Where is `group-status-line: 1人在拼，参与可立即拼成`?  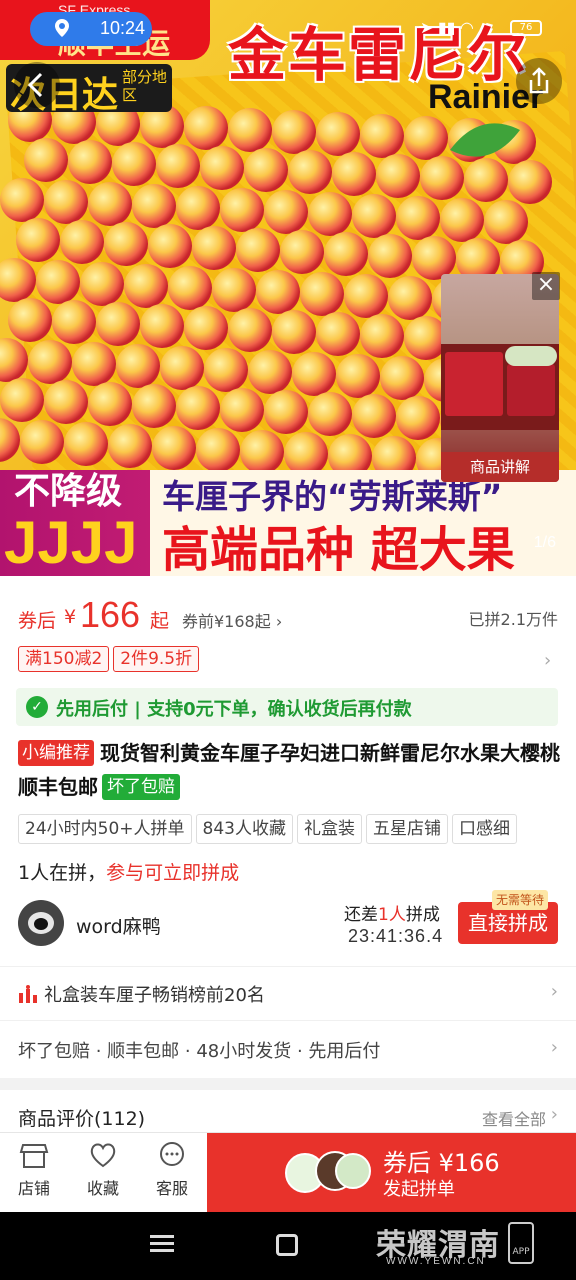
group-status-line: 1人在拼，参与可立即拼成 is located at coordinates (128, 871).